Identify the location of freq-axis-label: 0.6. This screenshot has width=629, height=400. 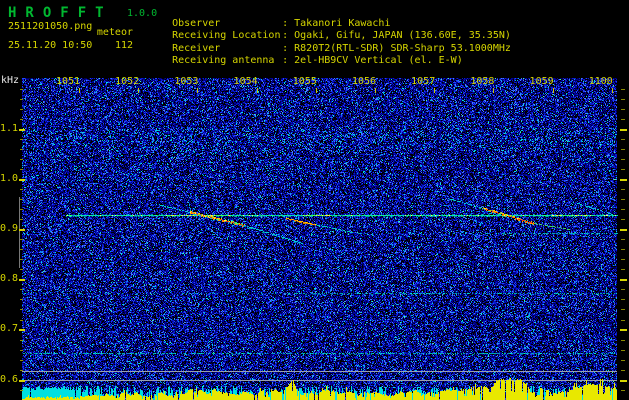
(9, 379).